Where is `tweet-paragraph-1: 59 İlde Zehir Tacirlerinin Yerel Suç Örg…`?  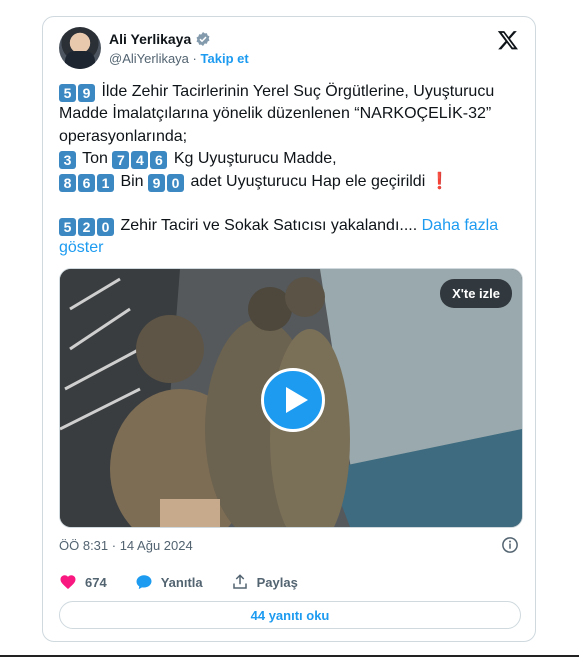
tweet-paragraph-1: 59 İlde Zehir Tacirlerinin Yerel Suç Örg… is located at coordinates (291, 137).